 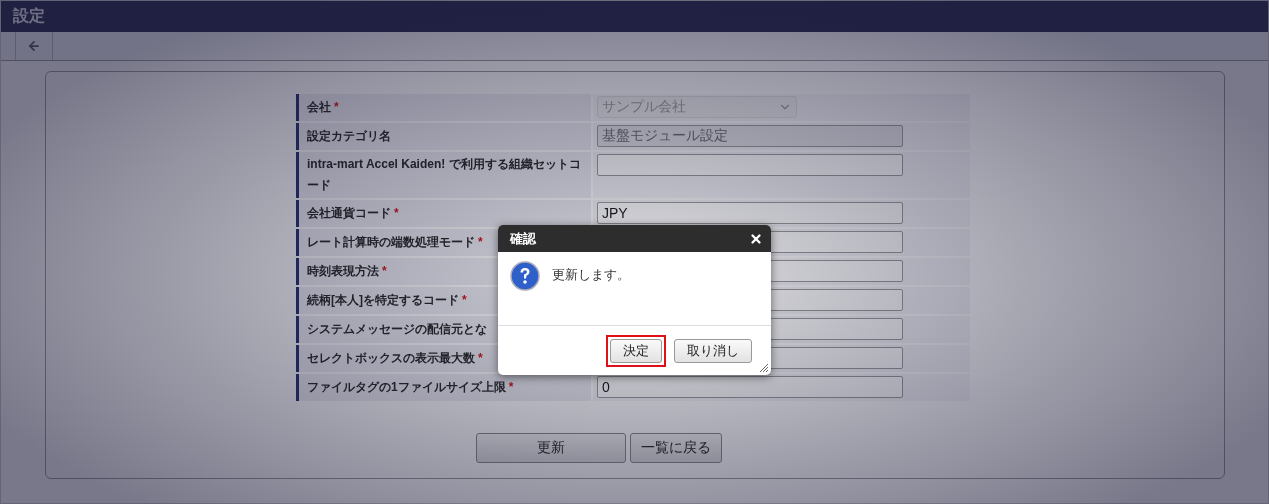 What do you see at coordinates (349, 136) in the screenshot?
I see `field-label: 設定カテゴリ名` at bounding box center [349, 136].